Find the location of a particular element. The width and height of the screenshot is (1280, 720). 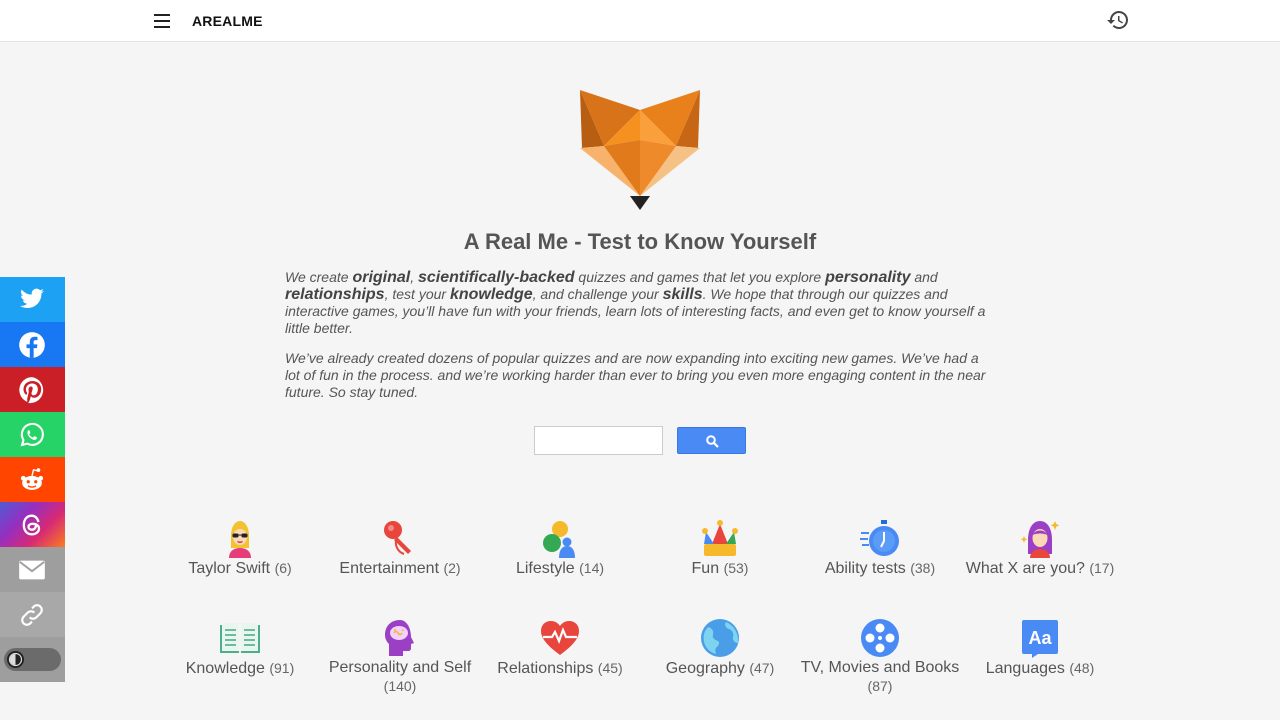

microphone-icon is located at coordinates (400, 538).